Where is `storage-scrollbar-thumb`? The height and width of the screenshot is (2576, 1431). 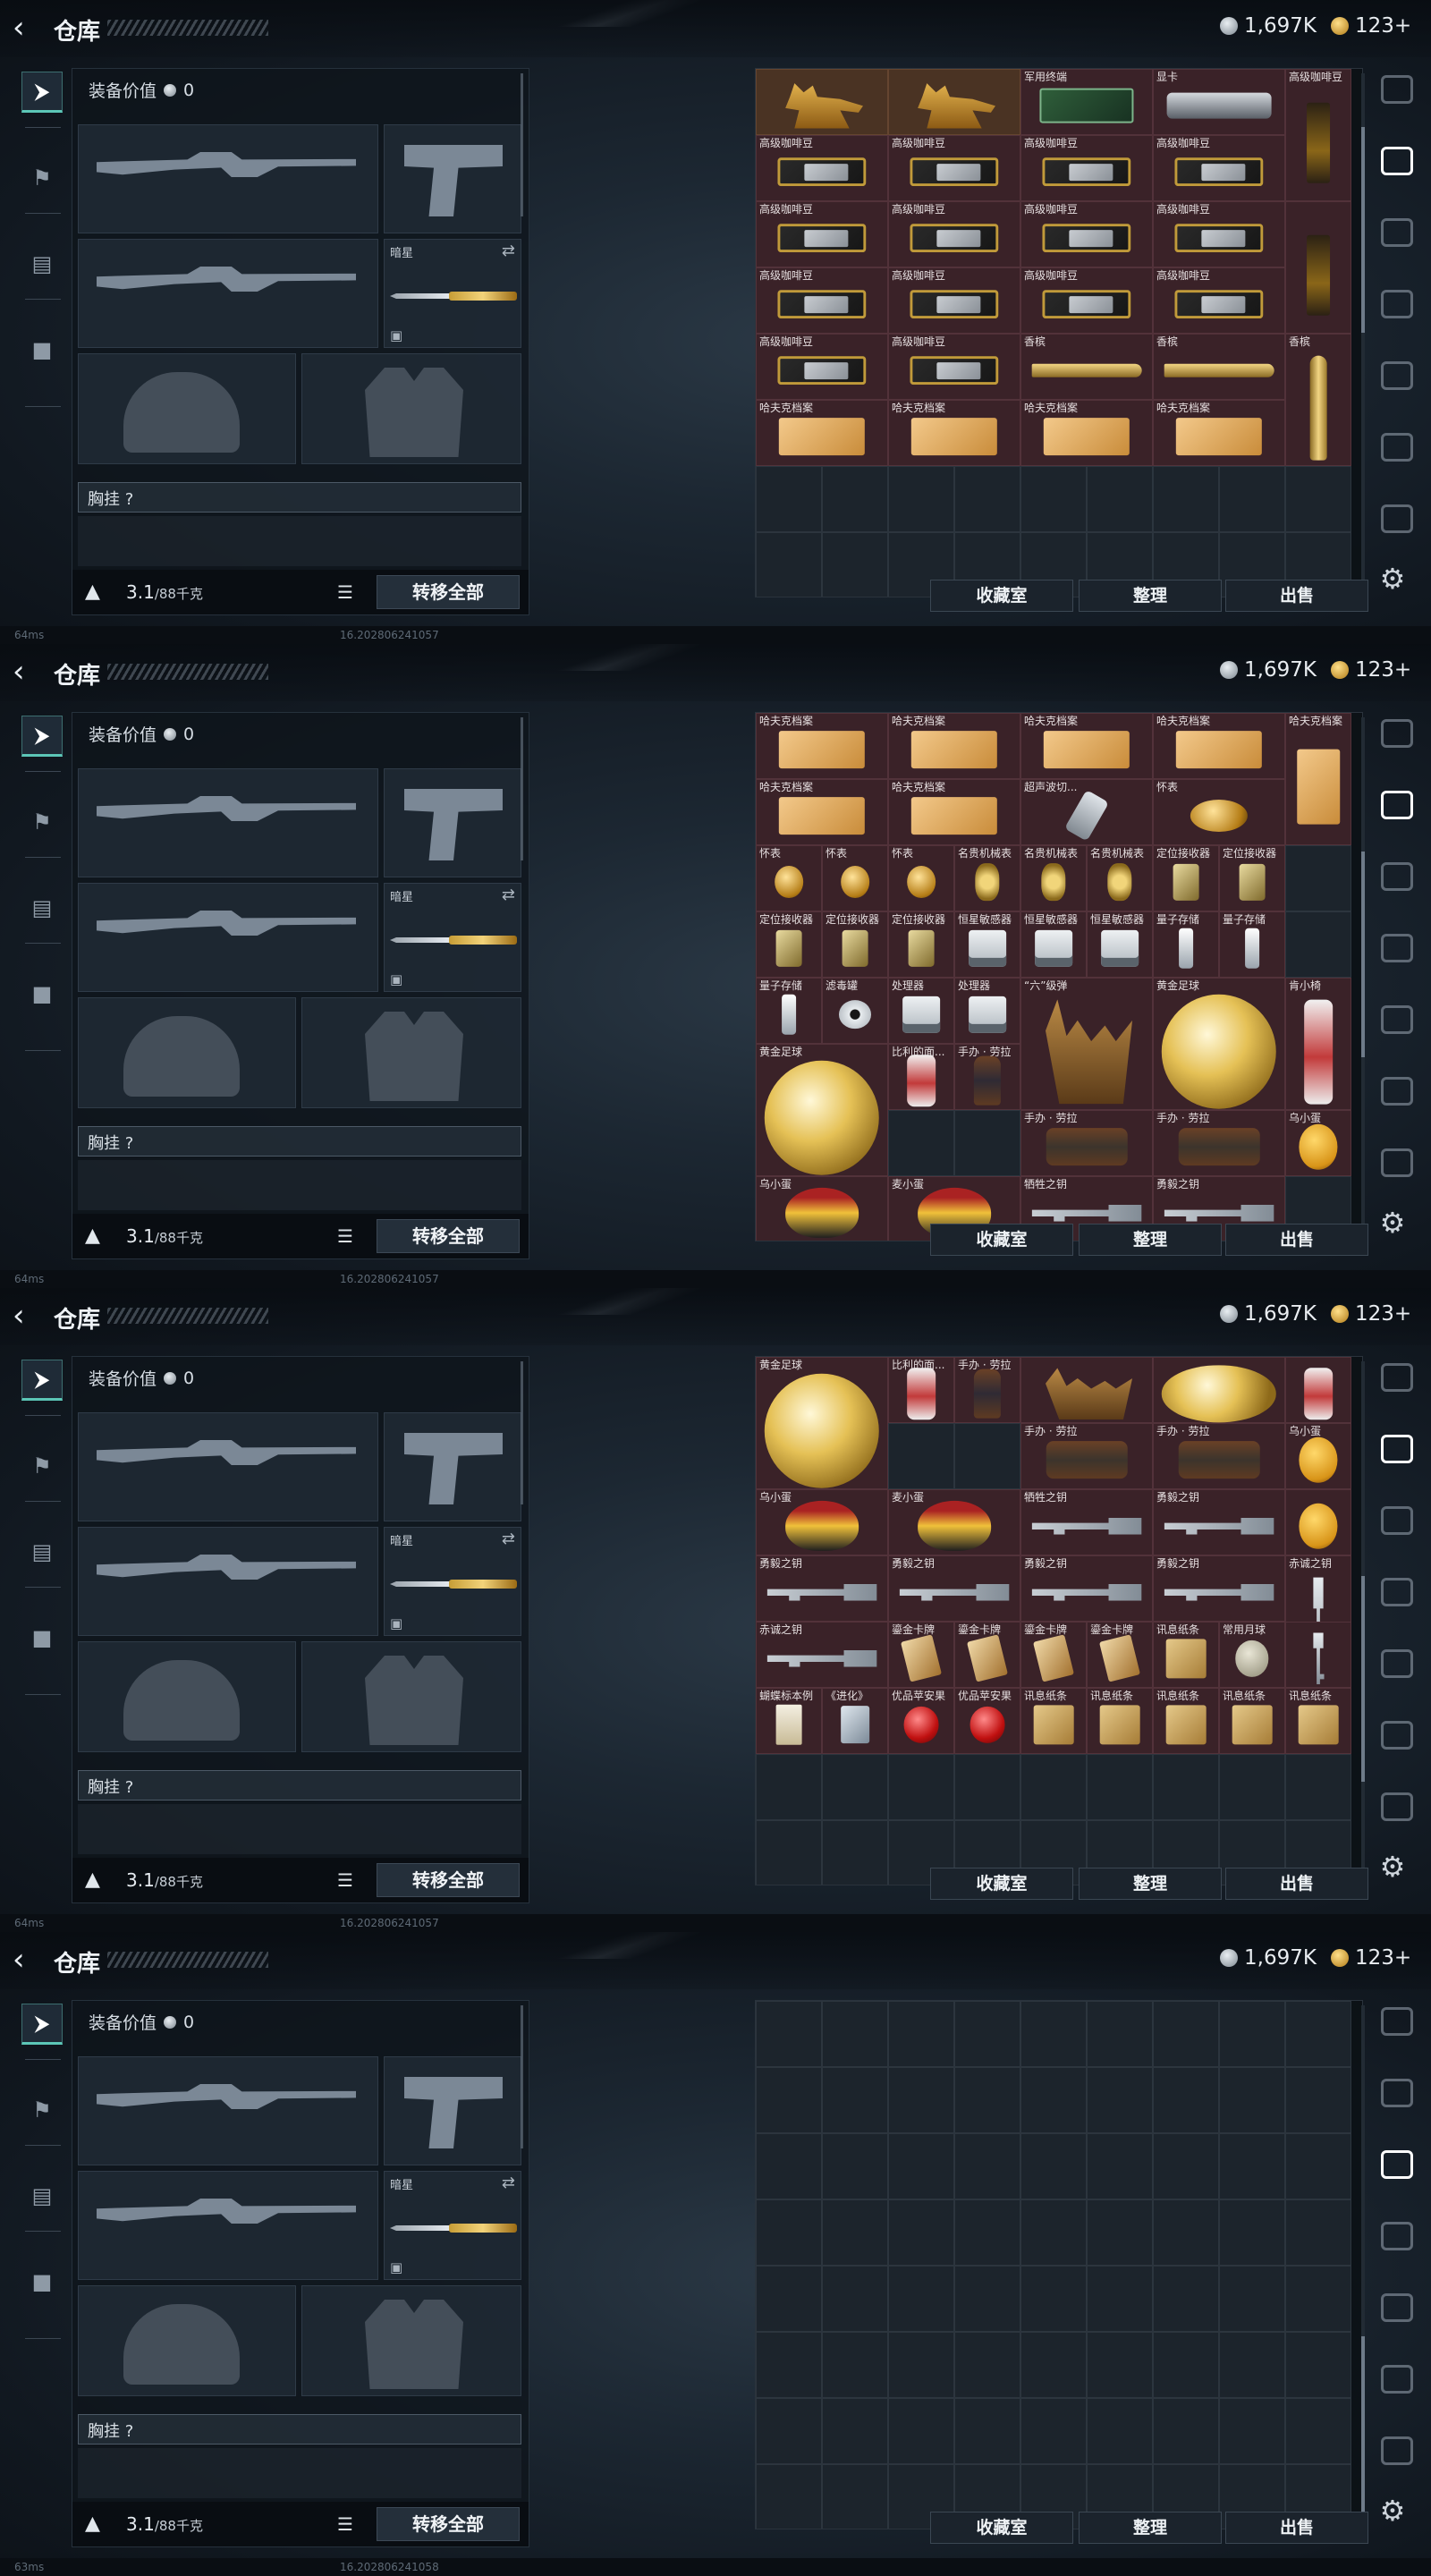 storage-scrollbar-thumb is located at coordinates (1363, 954).